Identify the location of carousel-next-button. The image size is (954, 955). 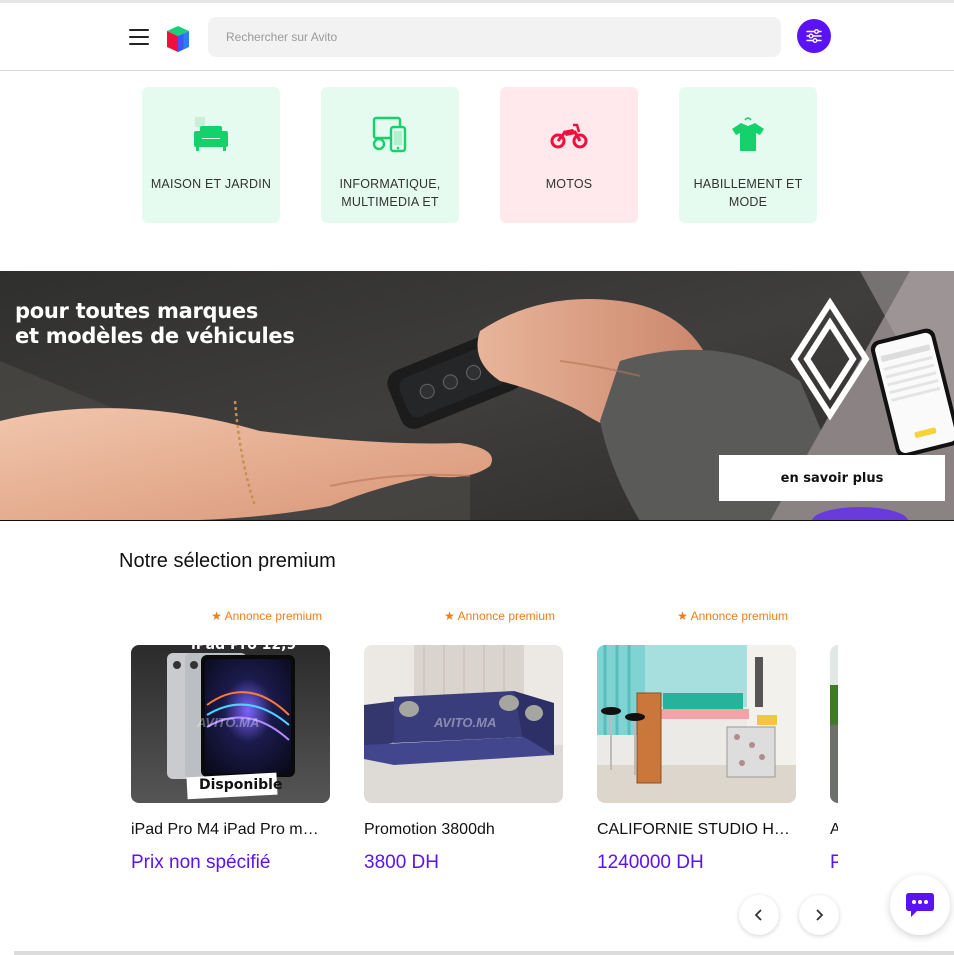
(819, 915).